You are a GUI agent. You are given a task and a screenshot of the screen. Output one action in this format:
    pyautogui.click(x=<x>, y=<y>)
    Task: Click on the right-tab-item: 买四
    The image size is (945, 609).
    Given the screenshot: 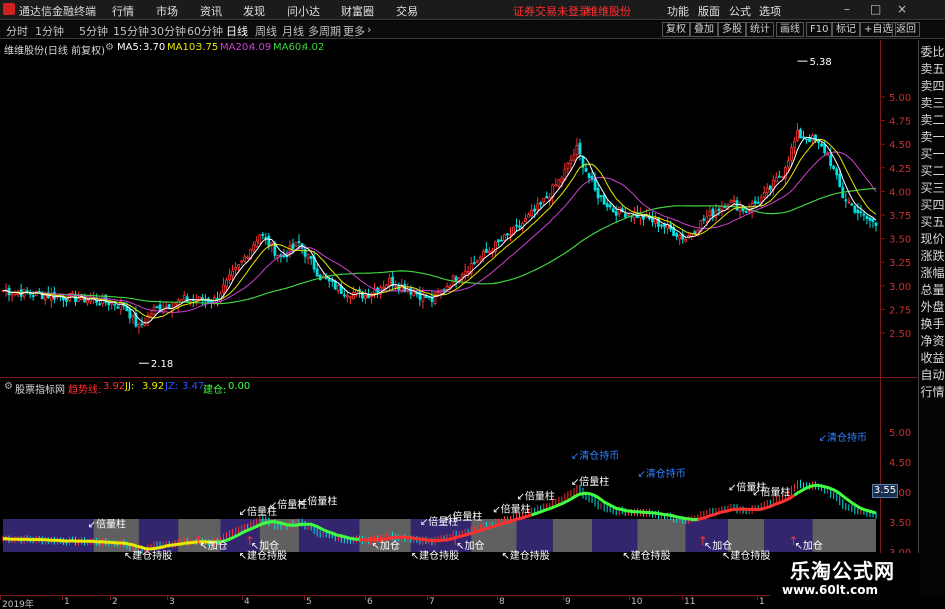 What is the action you would take?
    pyautogui.click(x=932, y=205)
    